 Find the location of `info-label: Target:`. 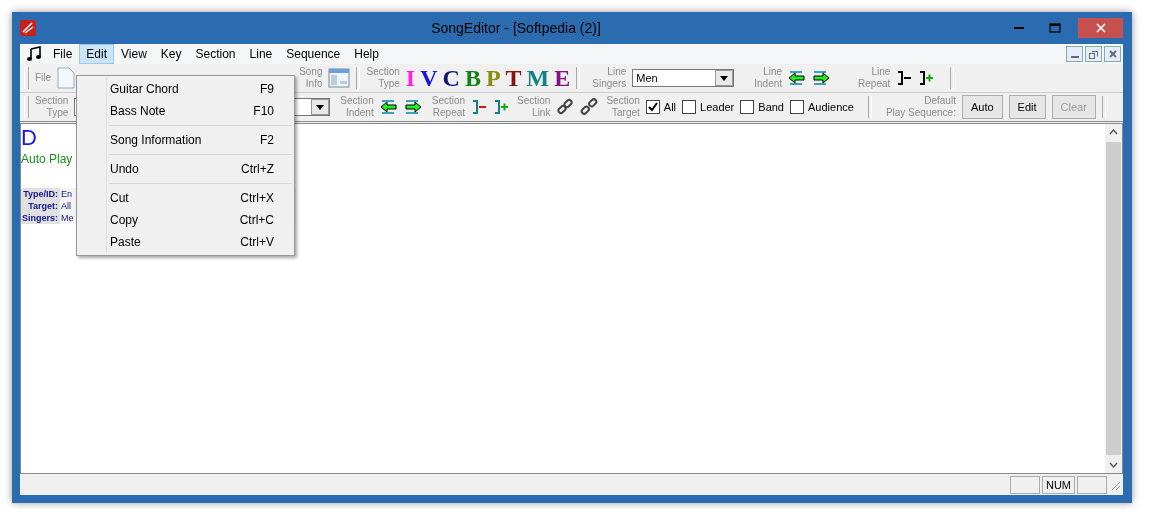

info-label: Target: is located at coordinates (40, 206).